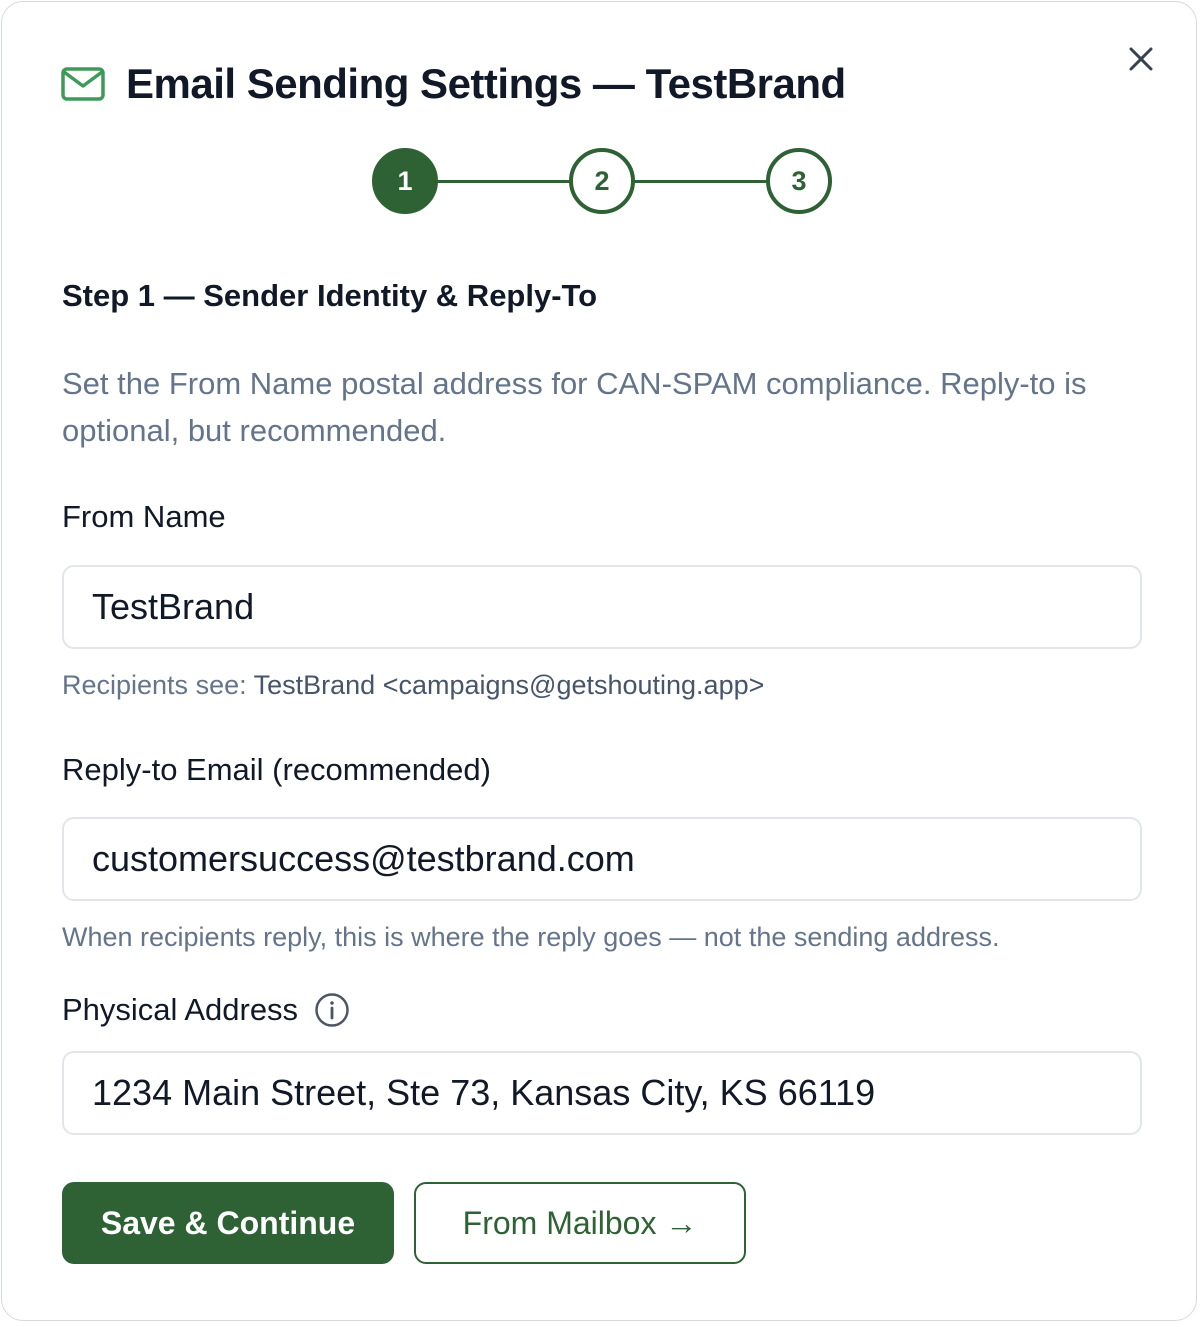 Image resolution: width=1200 pixels, height=1327 pixels. Describe the element at coordinates (486, 83) in the screenshot. I see `dialog-title: Email Sending Settings — TestBrand` at that location.